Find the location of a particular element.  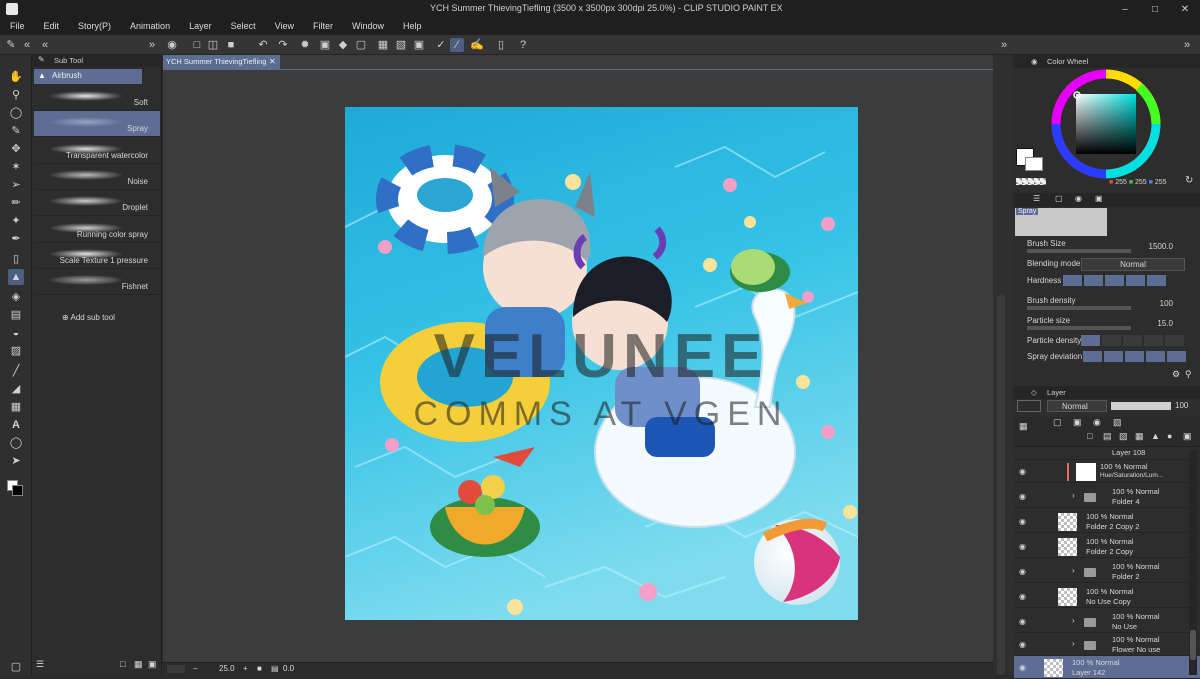

property-value: 100 is located at coordinates (1166, 303).